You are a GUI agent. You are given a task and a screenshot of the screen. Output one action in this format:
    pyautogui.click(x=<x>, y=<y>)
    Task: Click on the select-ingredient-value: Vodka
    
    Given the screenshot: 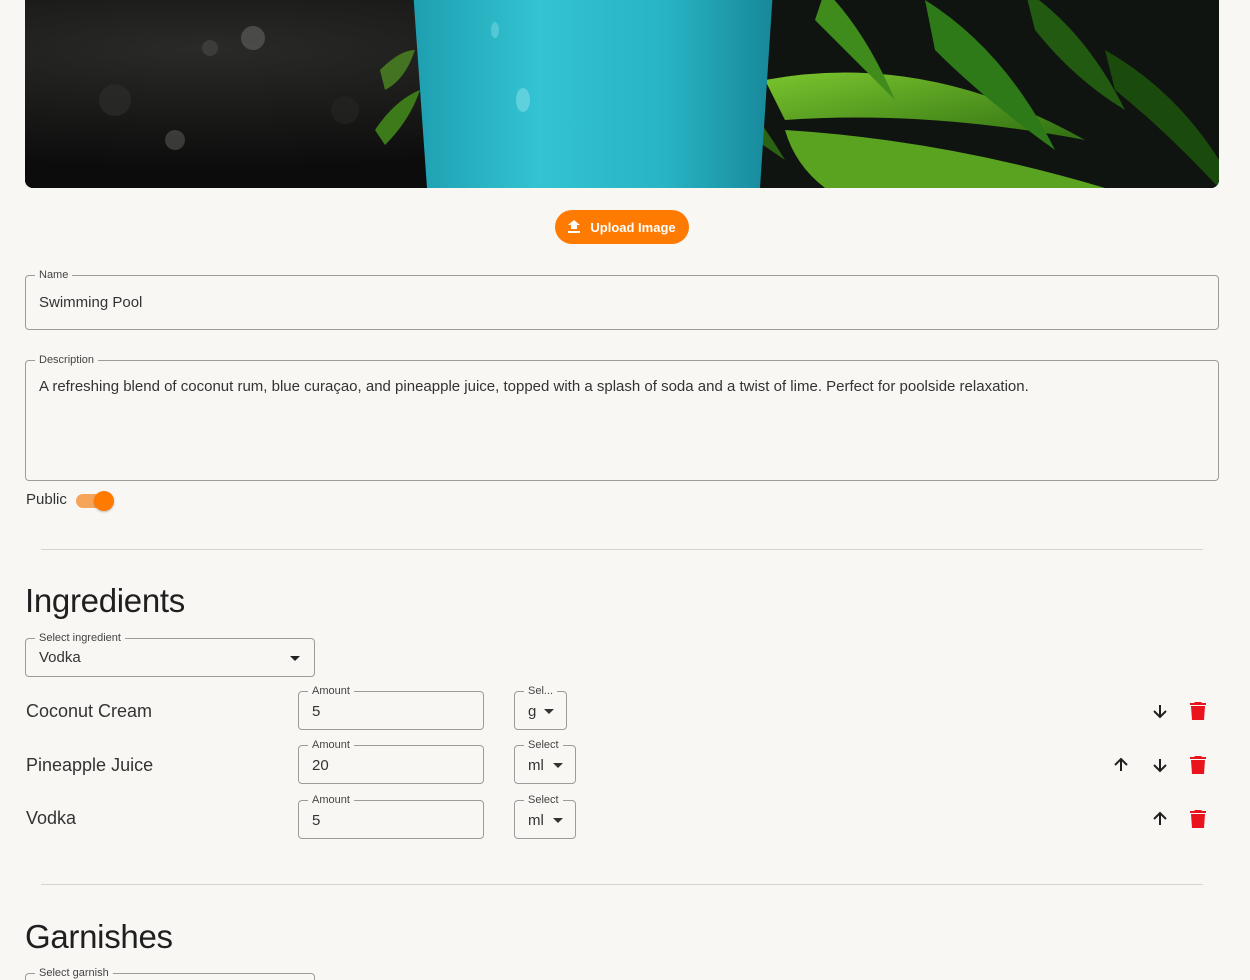 What is the action you would take?
    pyautogui.click(x=60, y=657)
    